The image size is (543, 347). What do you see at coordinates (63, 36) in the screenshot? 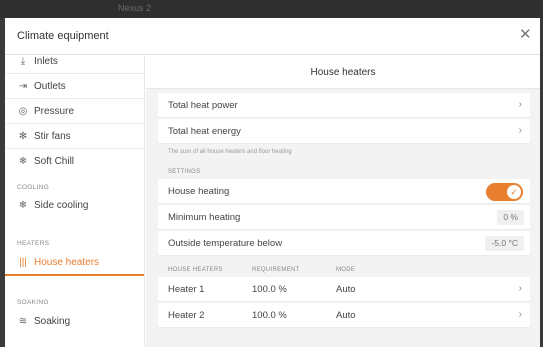
I see `dialog-title: Climate equipment` at bounding box center [63, 36].